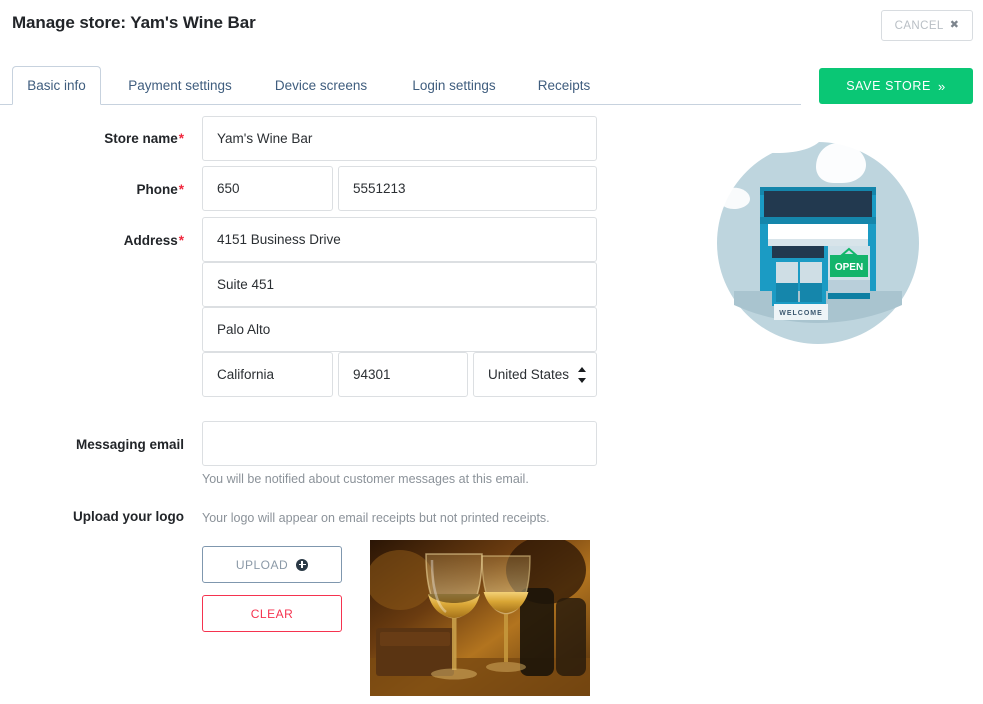 Image resolution: width=983 pixels, height=704 pixels. What do you see at coordinates (98, 138) in the screenshot?
I see `store-name-label: Store name*` at bounding box center [98, 138].